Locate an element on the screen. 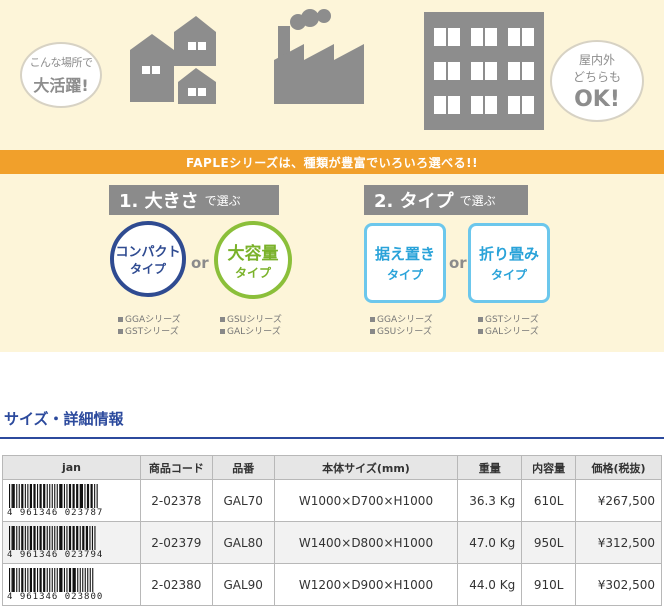 This screenshot has width=664, height=613. compact-type-badge: コンパクト タイプ is located at coordinates (148, 259).